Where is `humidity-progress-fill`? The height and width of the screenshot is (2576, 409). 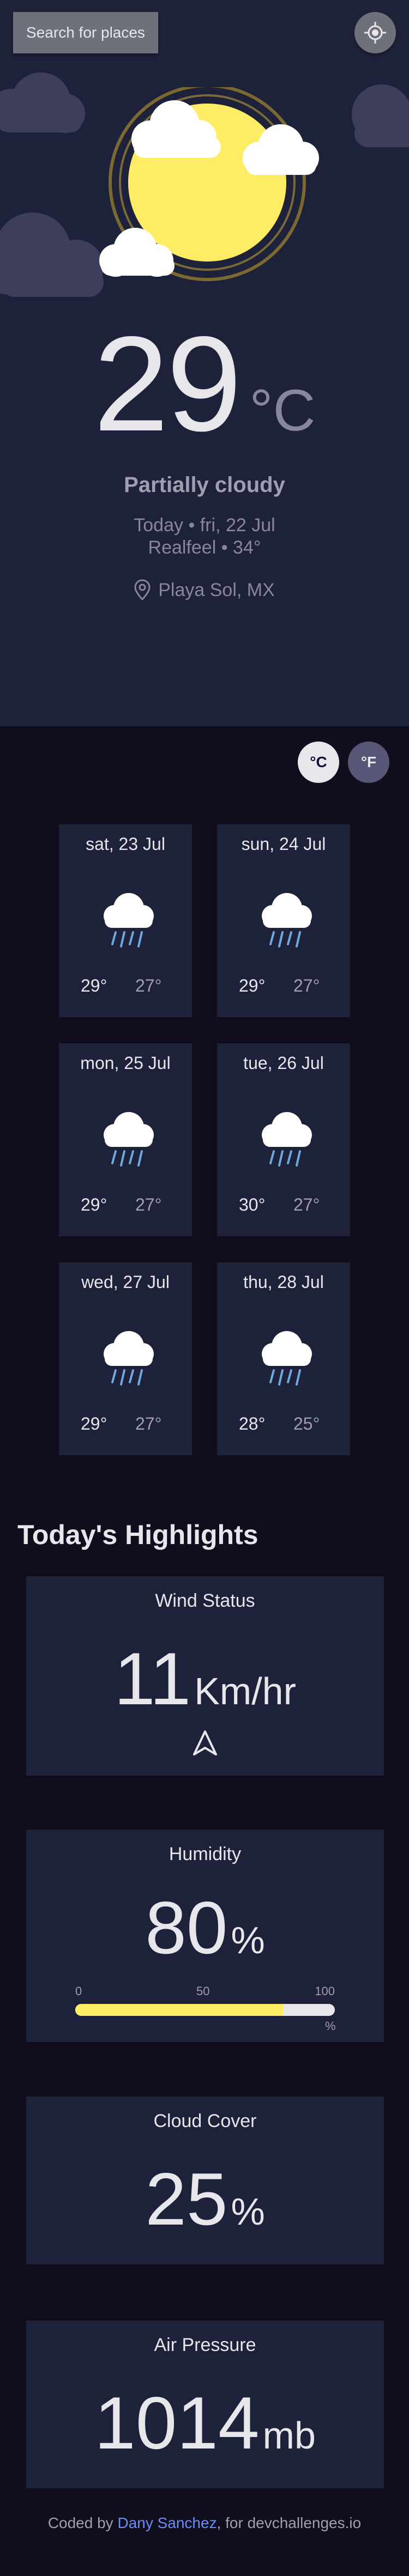 humidity-progress-fill is located at coordinates (179, 2010).